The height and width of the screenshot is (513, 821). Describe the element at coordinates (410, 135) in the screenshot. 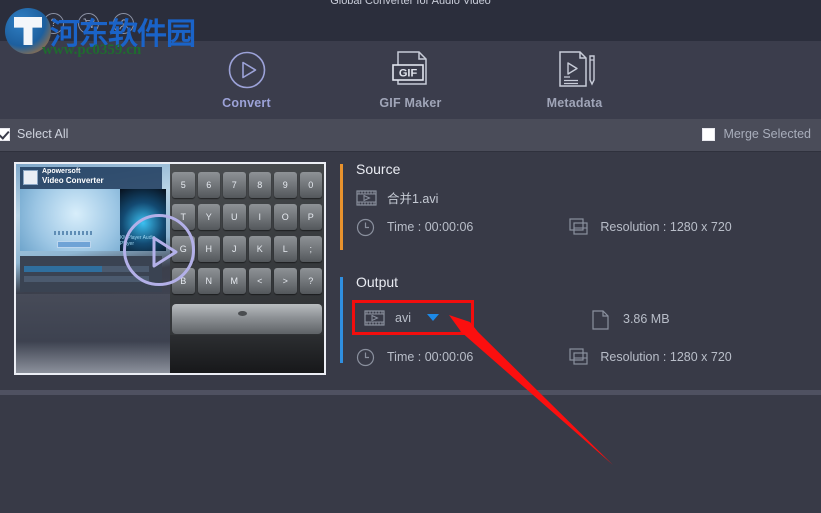

I see `list-toolbar: Select All Merge Selected` at that location.